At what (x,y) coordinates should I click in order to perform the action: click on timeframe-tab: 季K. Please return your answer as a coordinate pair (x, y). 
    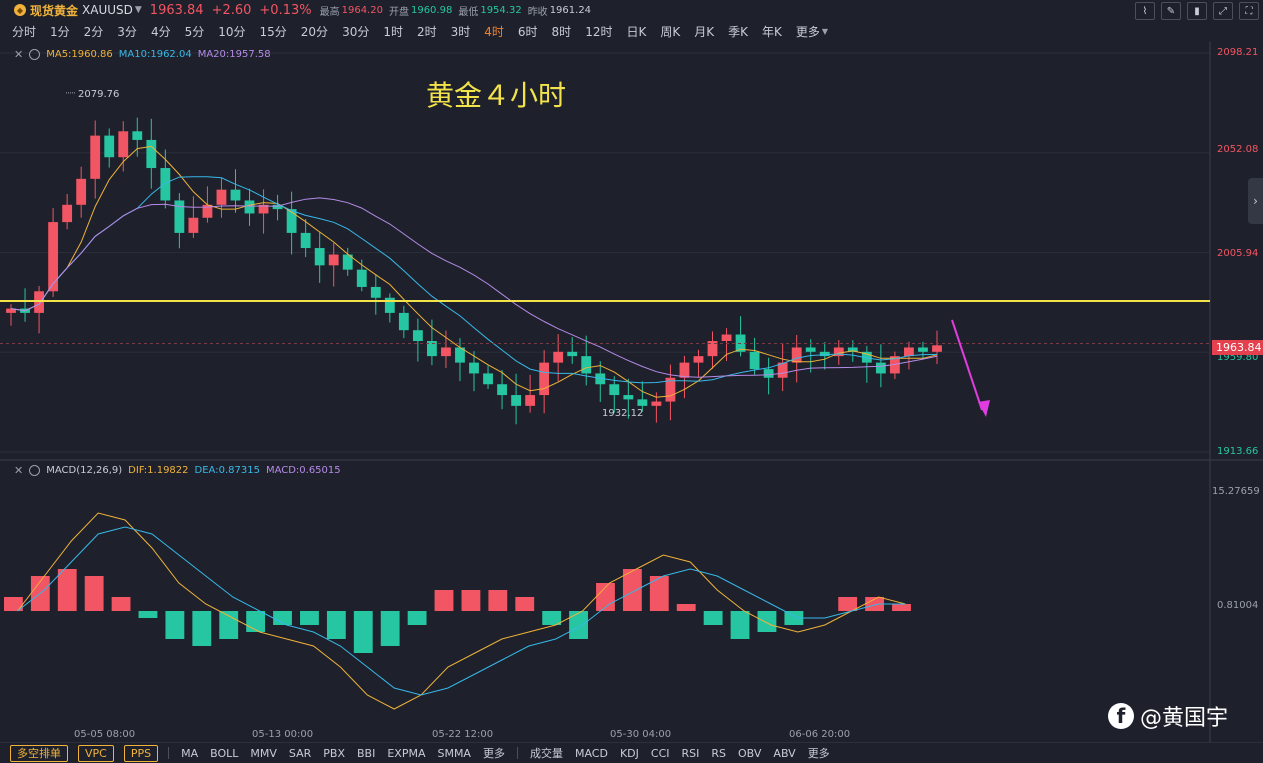
    Looking at the image, I should click on (738, 31).